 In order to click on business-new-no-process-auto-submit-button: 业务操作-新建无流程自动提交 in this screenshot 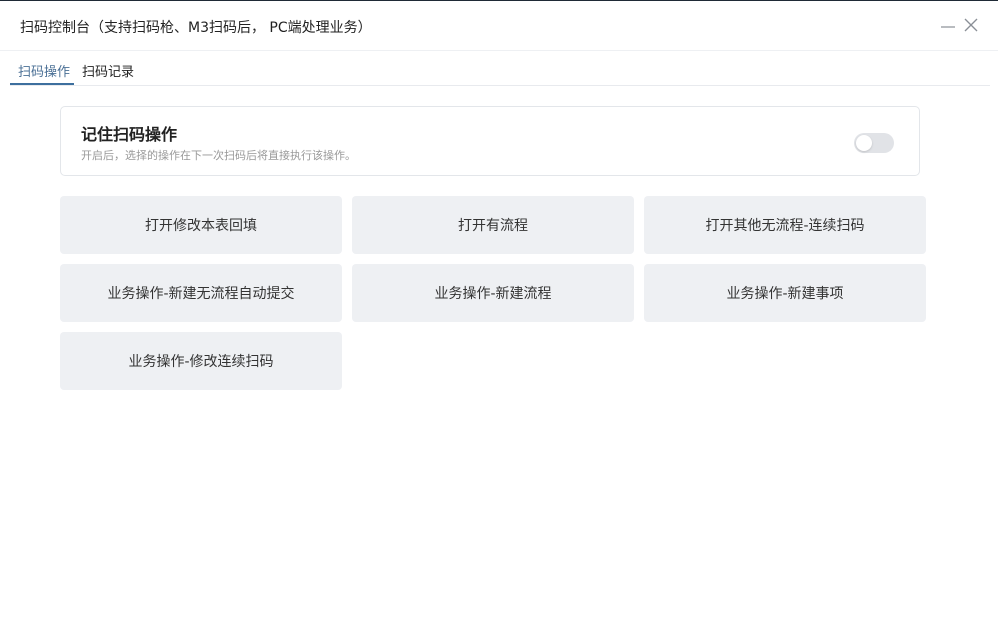, I will do `click(201, 293)`.